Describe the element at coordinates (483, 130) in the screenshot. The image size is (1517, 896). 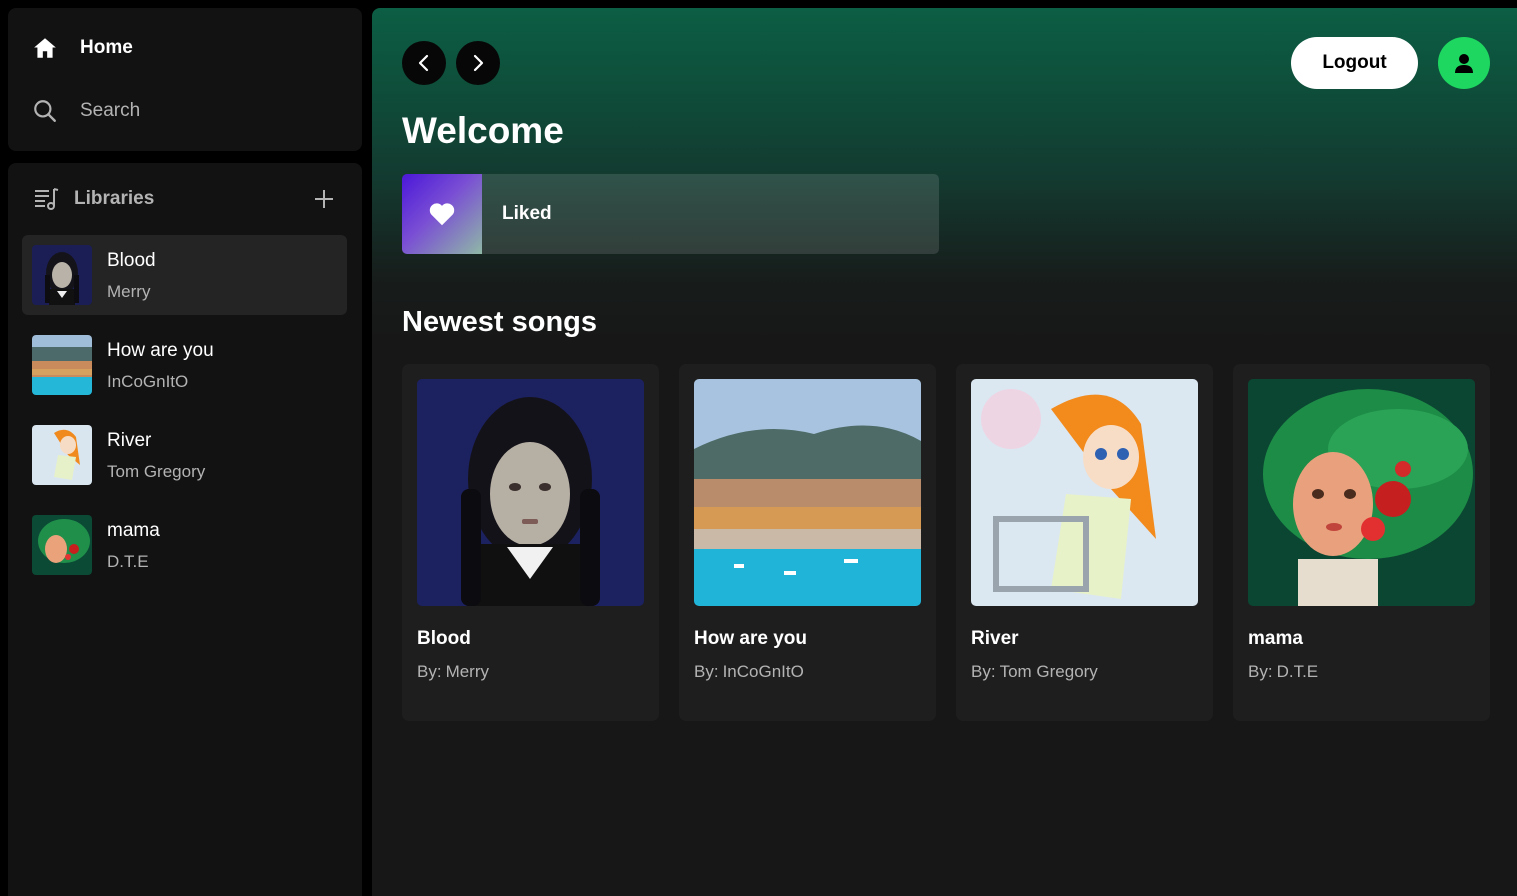
I see `page-title: Welcome` at that location.